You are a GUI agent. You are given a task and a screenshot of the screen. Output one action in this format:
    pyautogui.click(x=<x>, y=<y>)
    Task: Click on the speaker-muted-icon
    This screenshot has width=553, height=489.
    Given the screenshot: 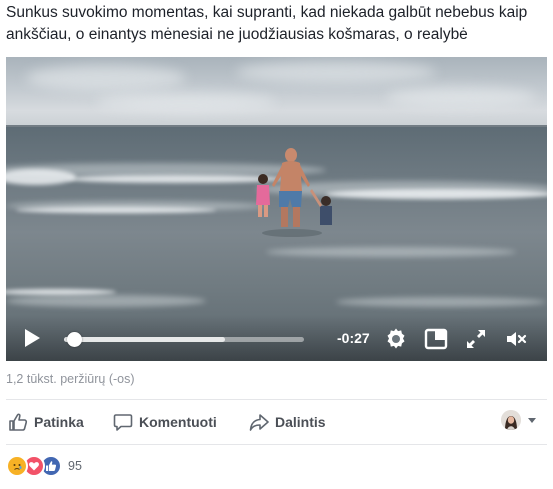 What is the action you would take?
    pyautogui.click(x=517, y=339)
    